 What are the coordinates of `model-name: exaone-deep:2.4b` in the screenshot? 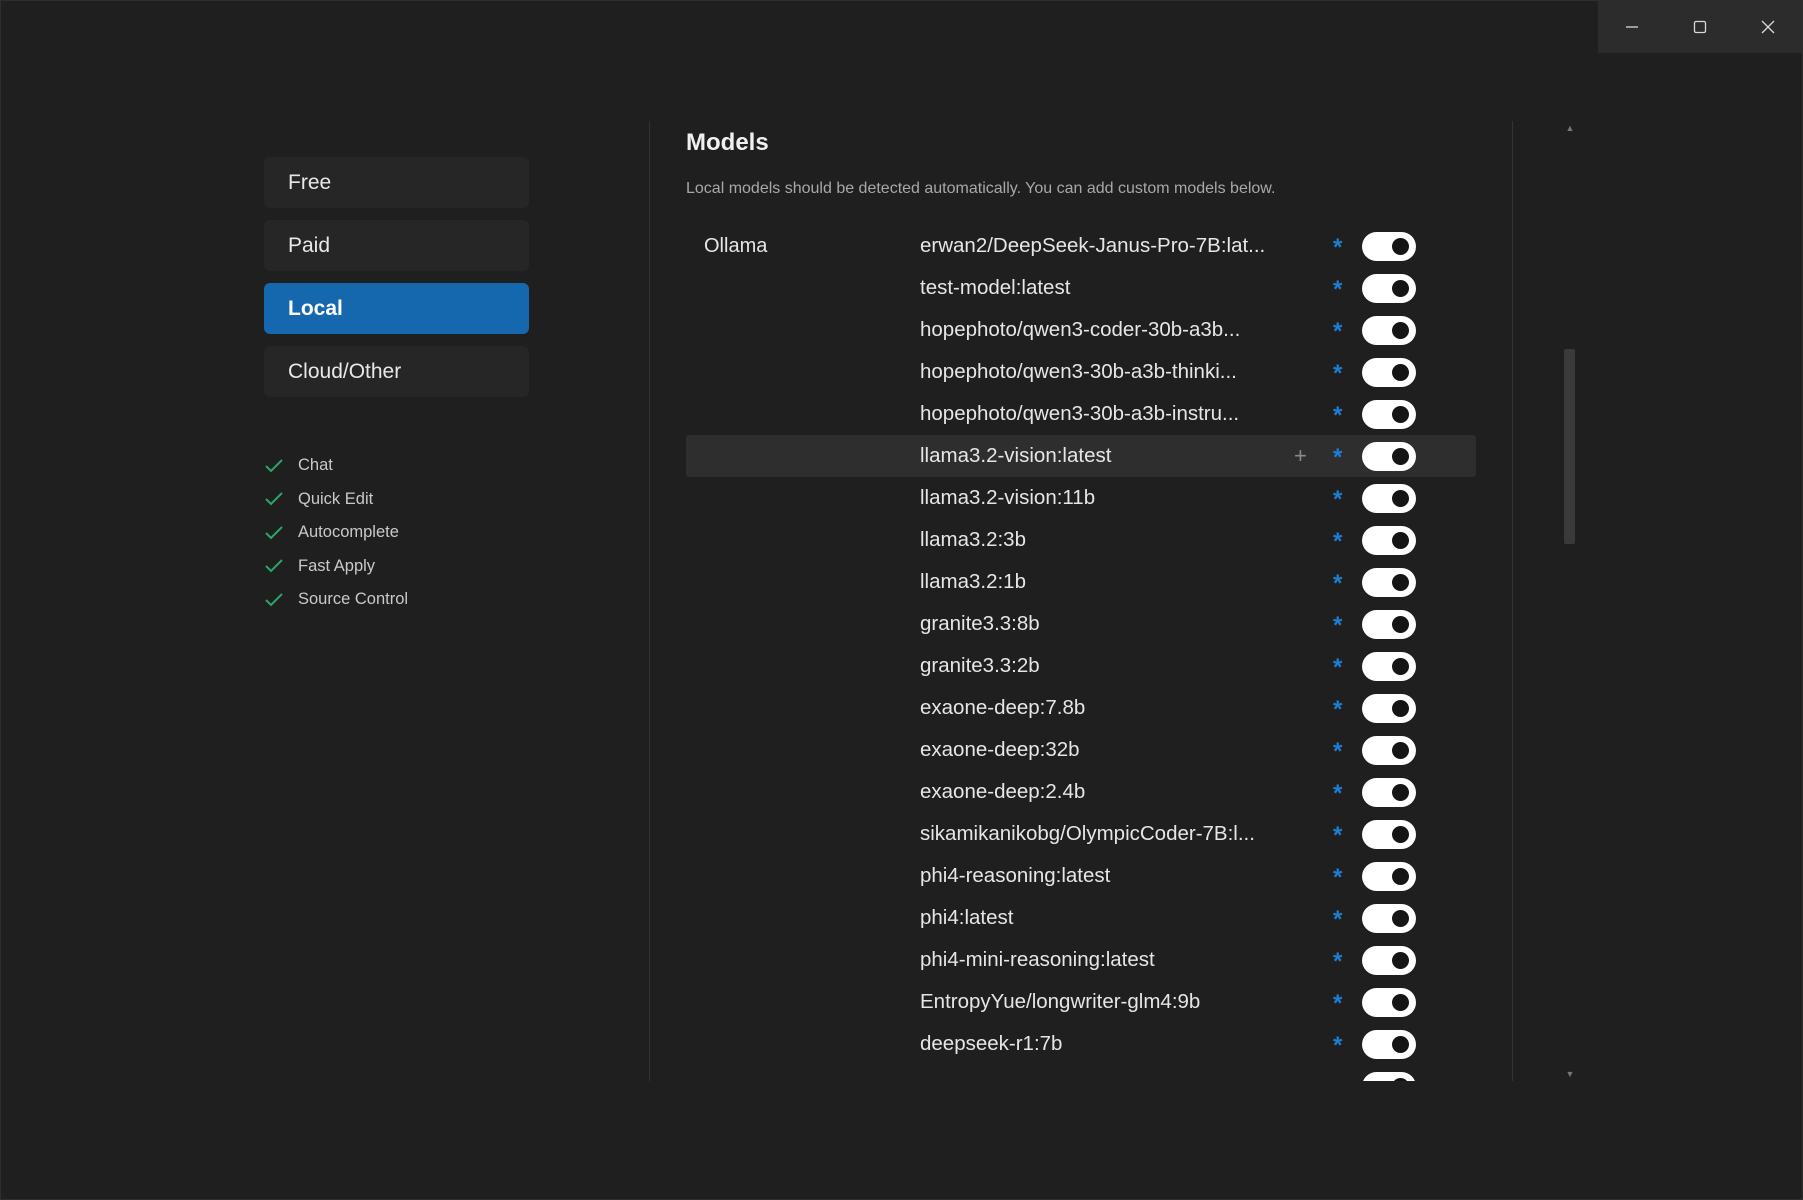 It's located at (1003, 791).